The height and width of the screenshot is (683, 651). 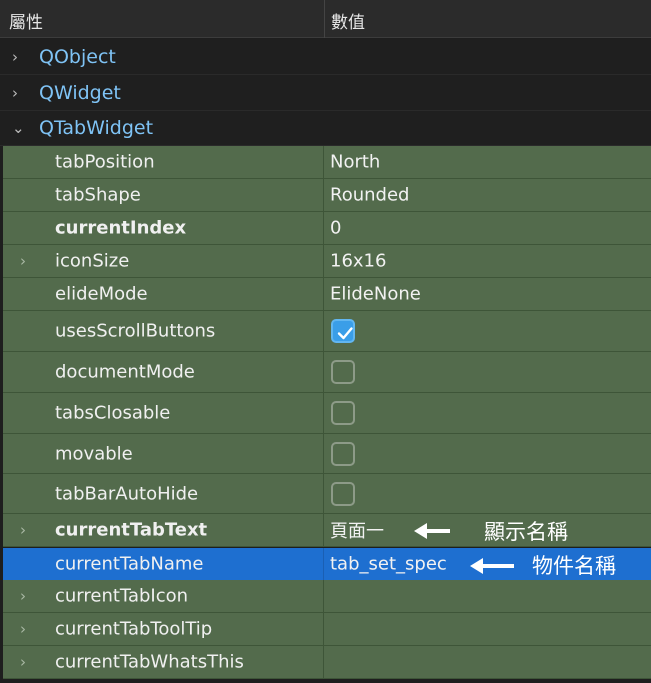 What do you see at coordinates (122, 596) in the screenshot?
I see `property-name: currentTabIcon` at bounding box center [122, 596].